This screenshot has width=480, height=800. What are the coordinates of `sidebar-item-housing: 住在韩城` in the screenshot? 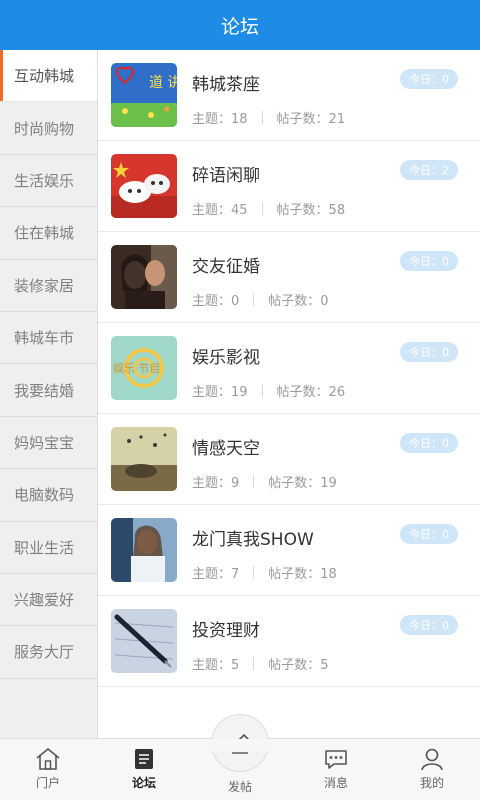 It's located at (48, 233).